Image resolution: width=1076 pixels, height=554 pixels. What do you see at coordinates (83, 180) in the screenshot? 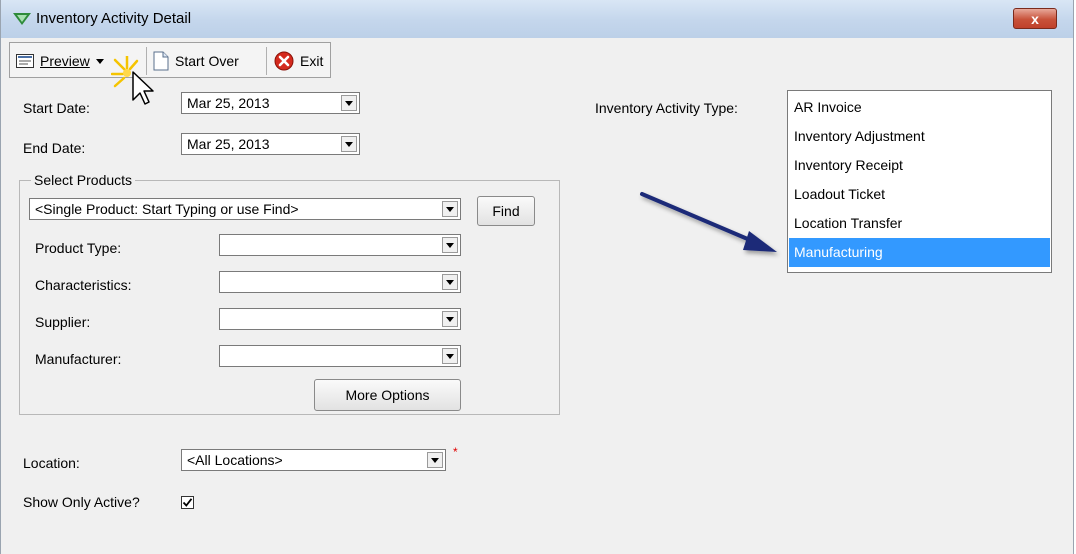
I see `select-products-title: Select Products` at bounding box center [83, 180].